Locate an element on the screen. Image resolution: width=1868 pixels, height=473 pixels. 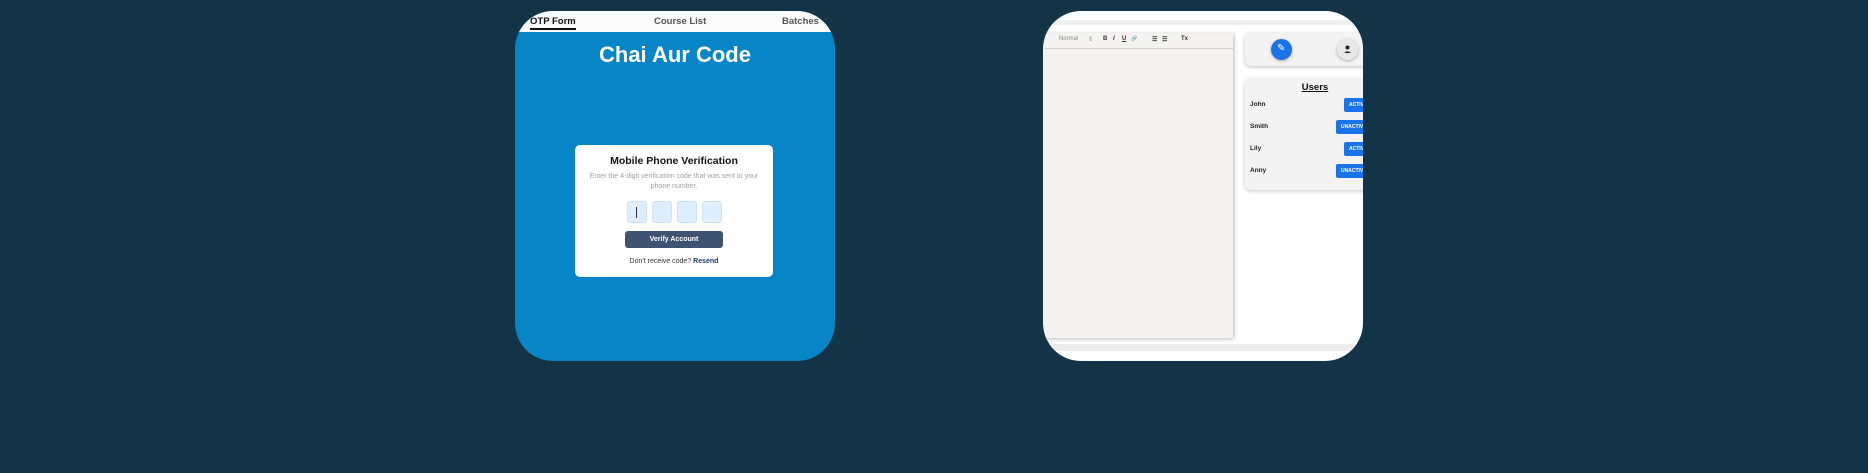
brand-title: Chai Aur Code is located at coordinates (675, 54).